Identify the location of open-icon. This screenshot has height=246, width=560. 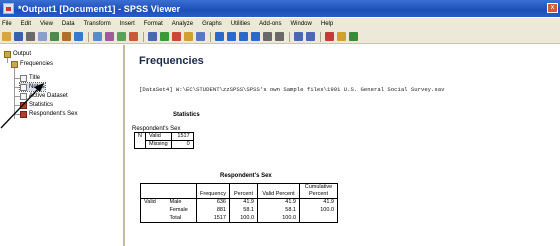
(6, 36).